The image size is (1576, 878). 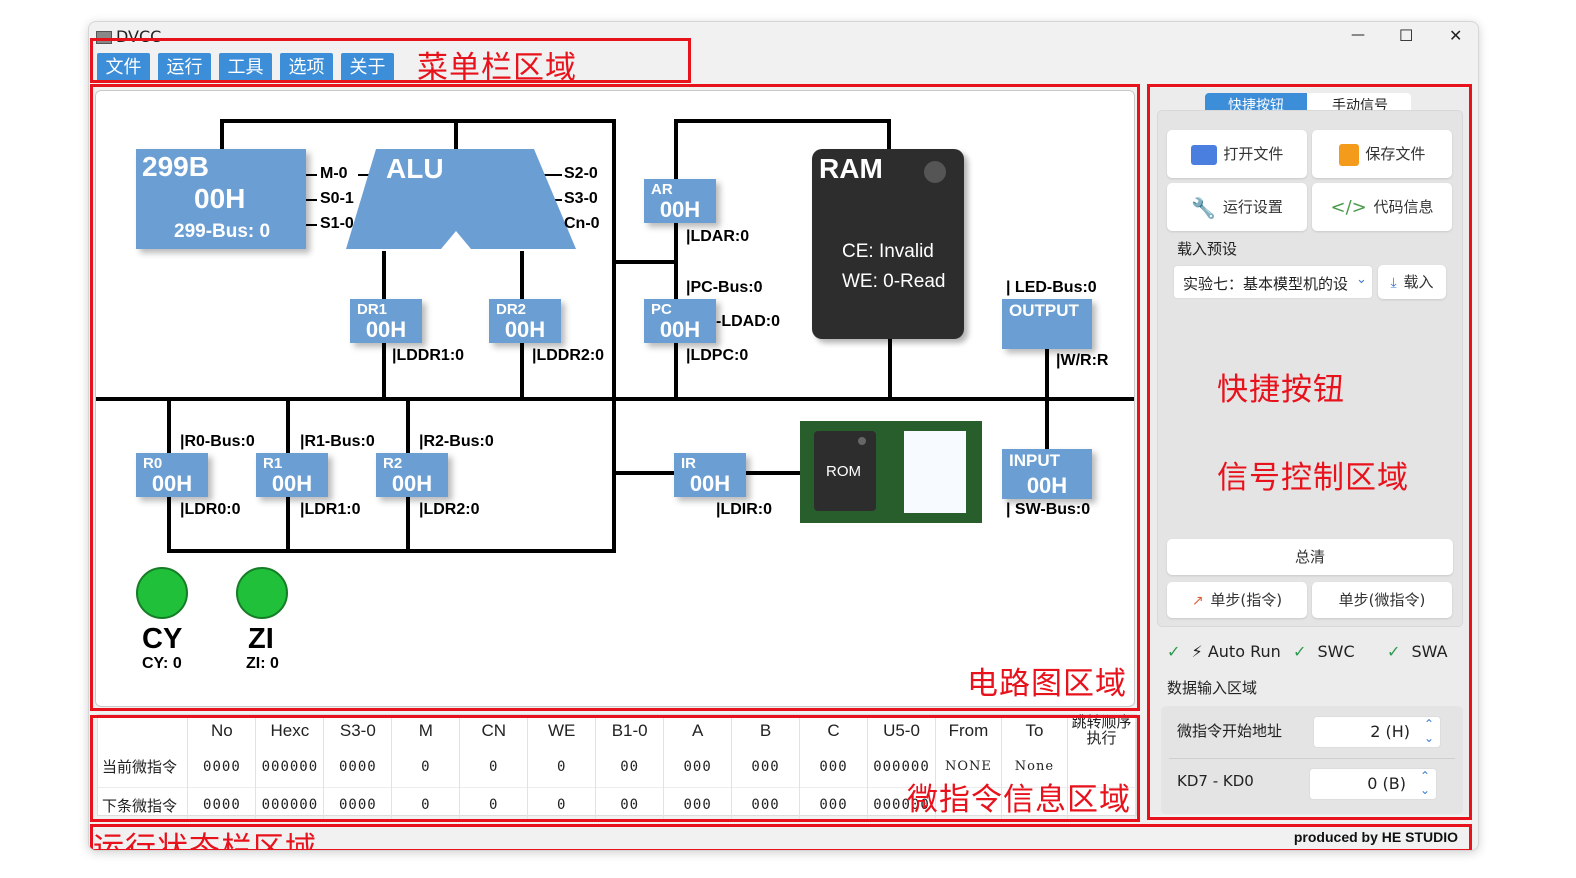 What do you see at coordinates (390, 60) in the screenshot?
I see `menubar-annotation-box` at bounding box center [390, 60].